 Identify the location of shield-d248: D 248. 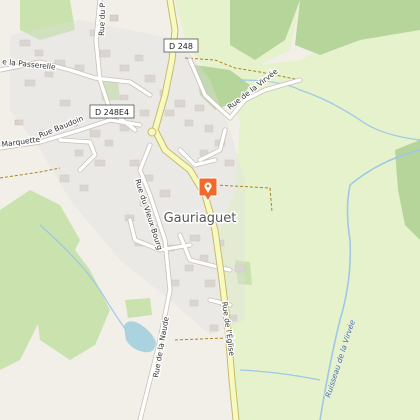
(181, 45).